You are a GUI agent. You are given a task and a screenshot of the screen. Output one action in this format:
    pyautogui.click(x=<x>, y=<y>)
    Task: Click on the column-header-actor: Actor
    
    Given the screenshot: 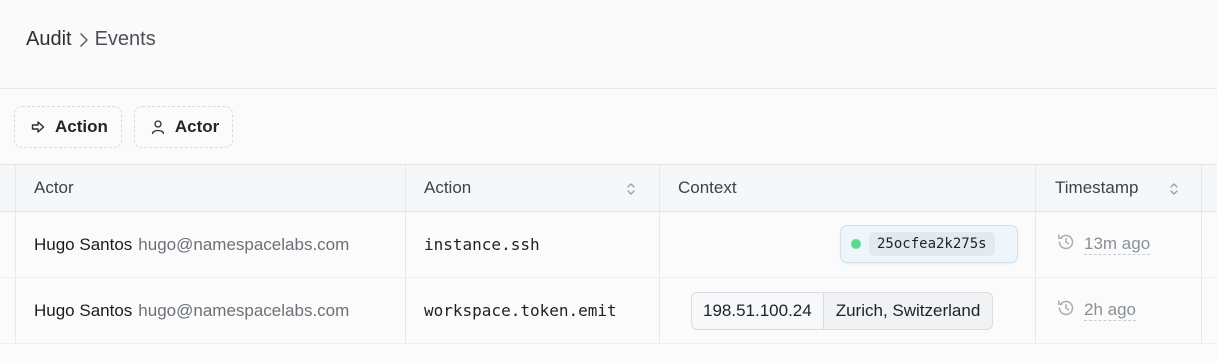 What is the action you would take?
    pyautogui.click(x=54, y=187)
    